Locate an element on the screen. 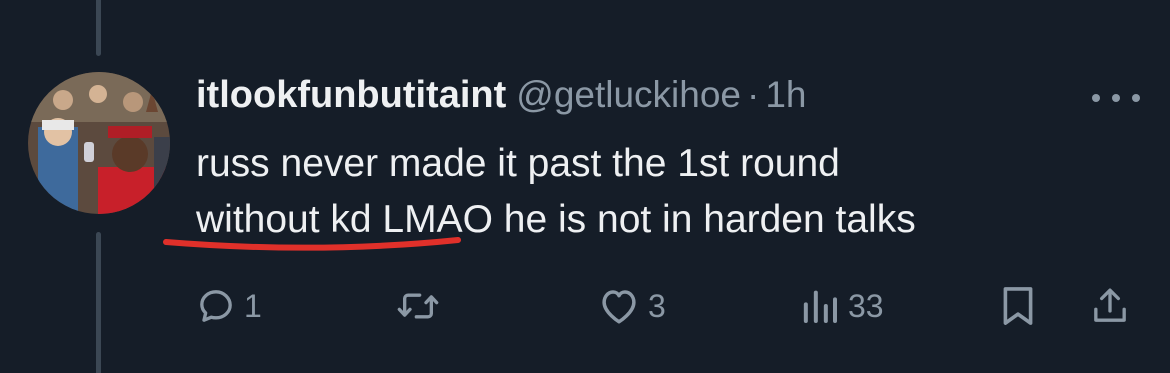 The height and width of the screenshot is (373, 1170). share-button is located at coordinates (1110, 306).